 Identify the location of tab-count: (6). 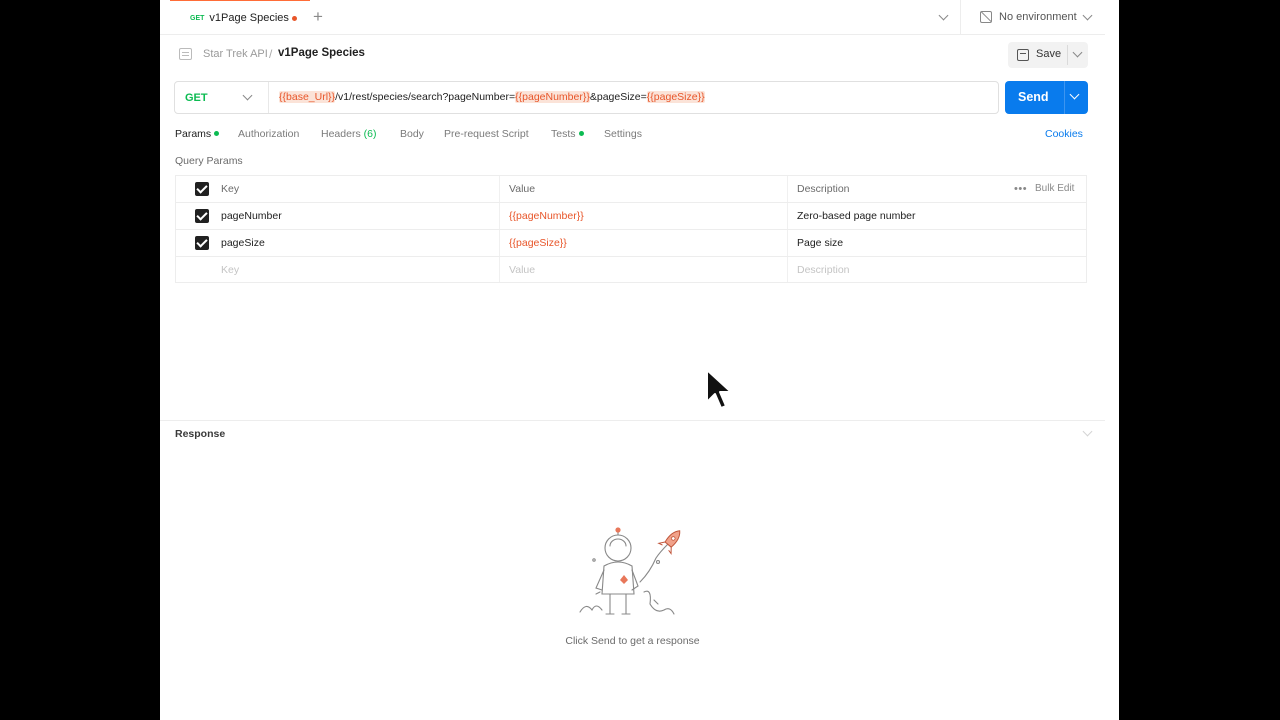
(370, 134).